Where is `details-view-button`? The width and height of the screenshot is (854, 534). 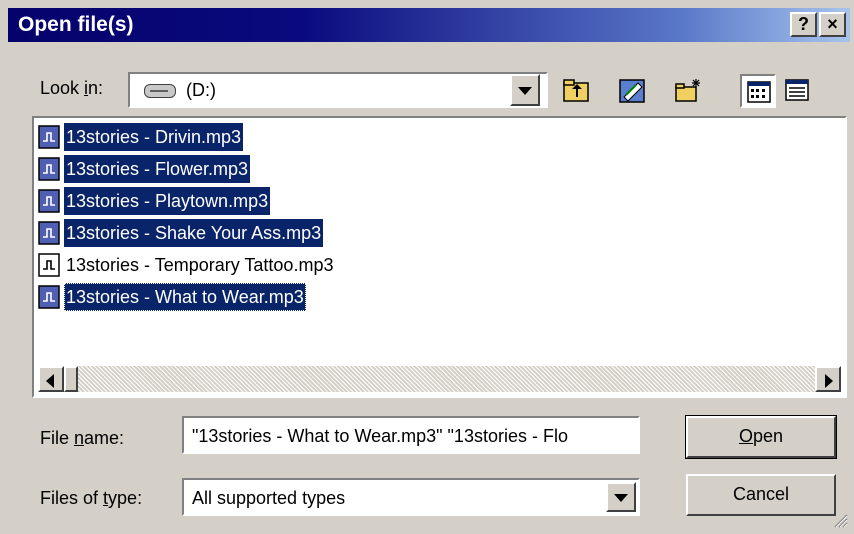 details-view-button is located at coordinates (798, 91).